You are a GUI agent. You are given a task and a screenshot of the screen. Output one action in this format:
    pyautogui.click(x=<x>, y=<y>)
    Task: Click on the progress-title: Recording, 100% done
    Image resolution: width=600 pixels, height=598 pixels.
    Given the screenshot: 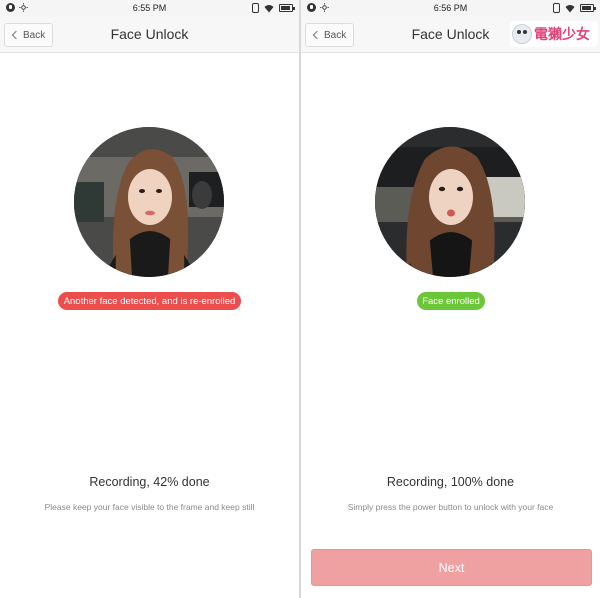 What is the action you would take?
    pyautogui.click(x=450, y=482)
    